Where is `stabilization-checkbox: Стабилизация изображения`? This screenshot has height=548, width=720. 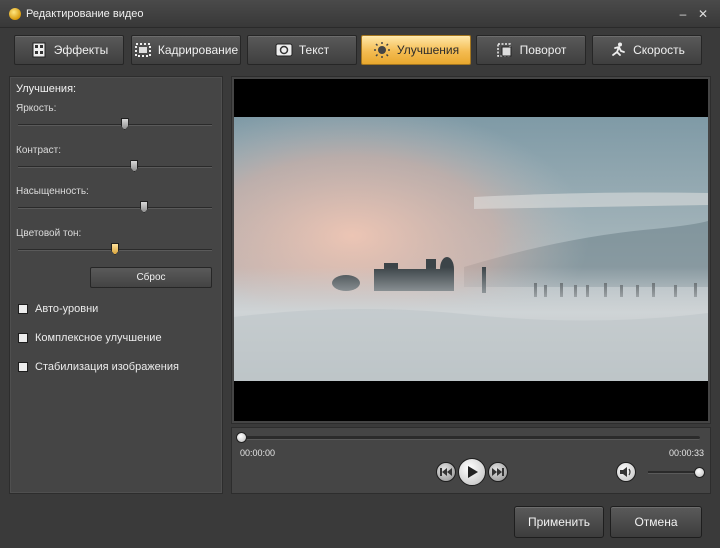 stabilization-checkbox: Стабилизация изображения is located at coordinates (98, 367).